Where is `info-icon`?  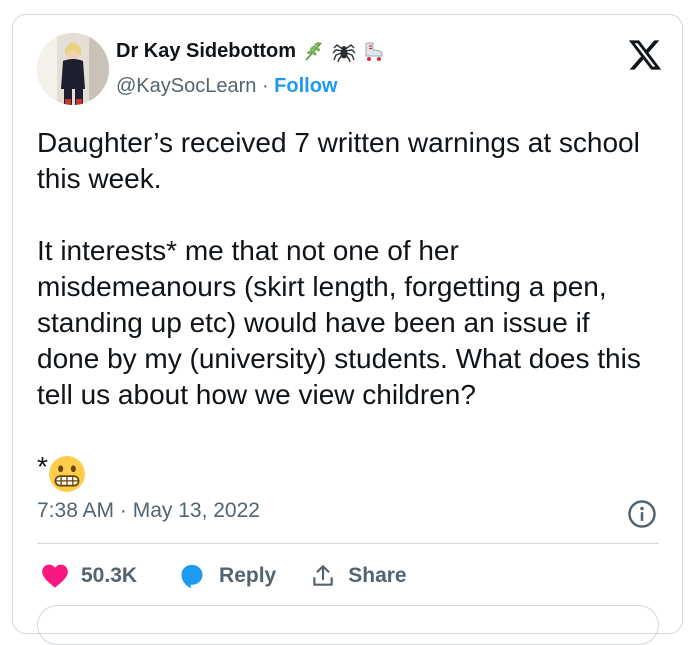
info-icon is located at coordinates (642, 514).